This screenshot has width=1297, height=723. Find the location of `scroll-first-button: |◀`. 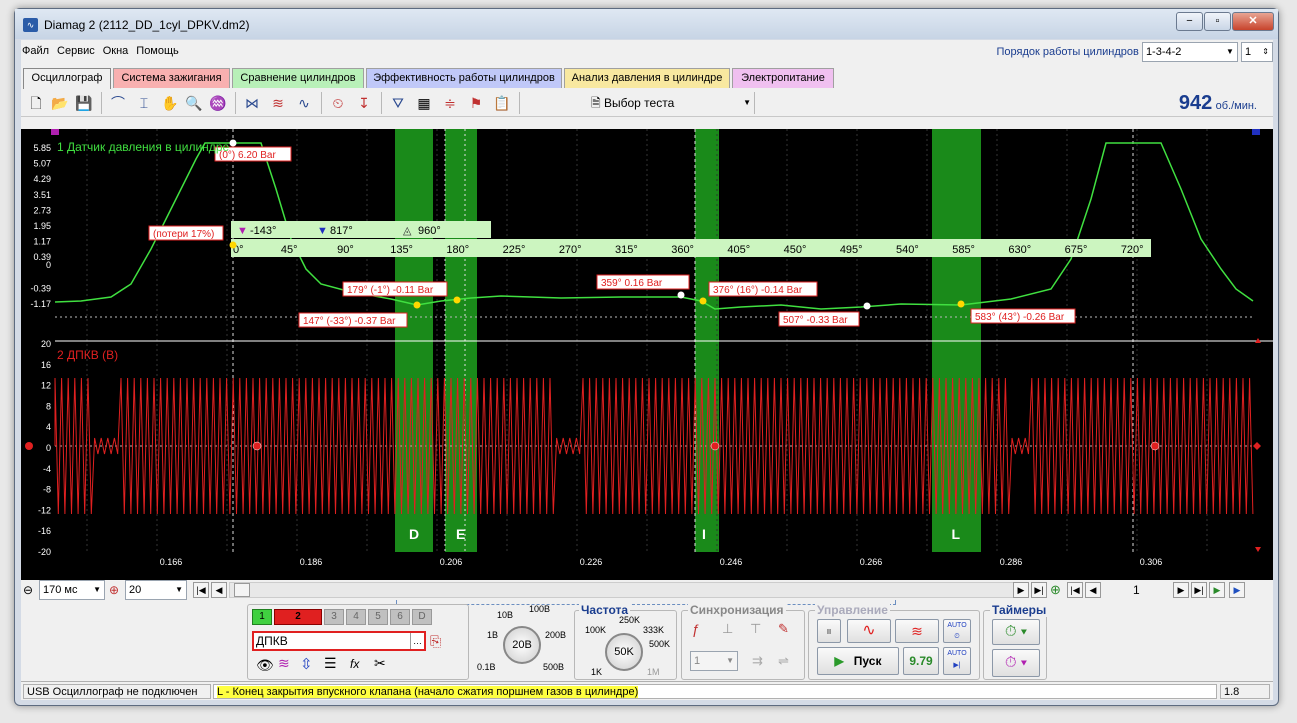

scroll-first-button: |◀ is located at coordinates (201, 590).